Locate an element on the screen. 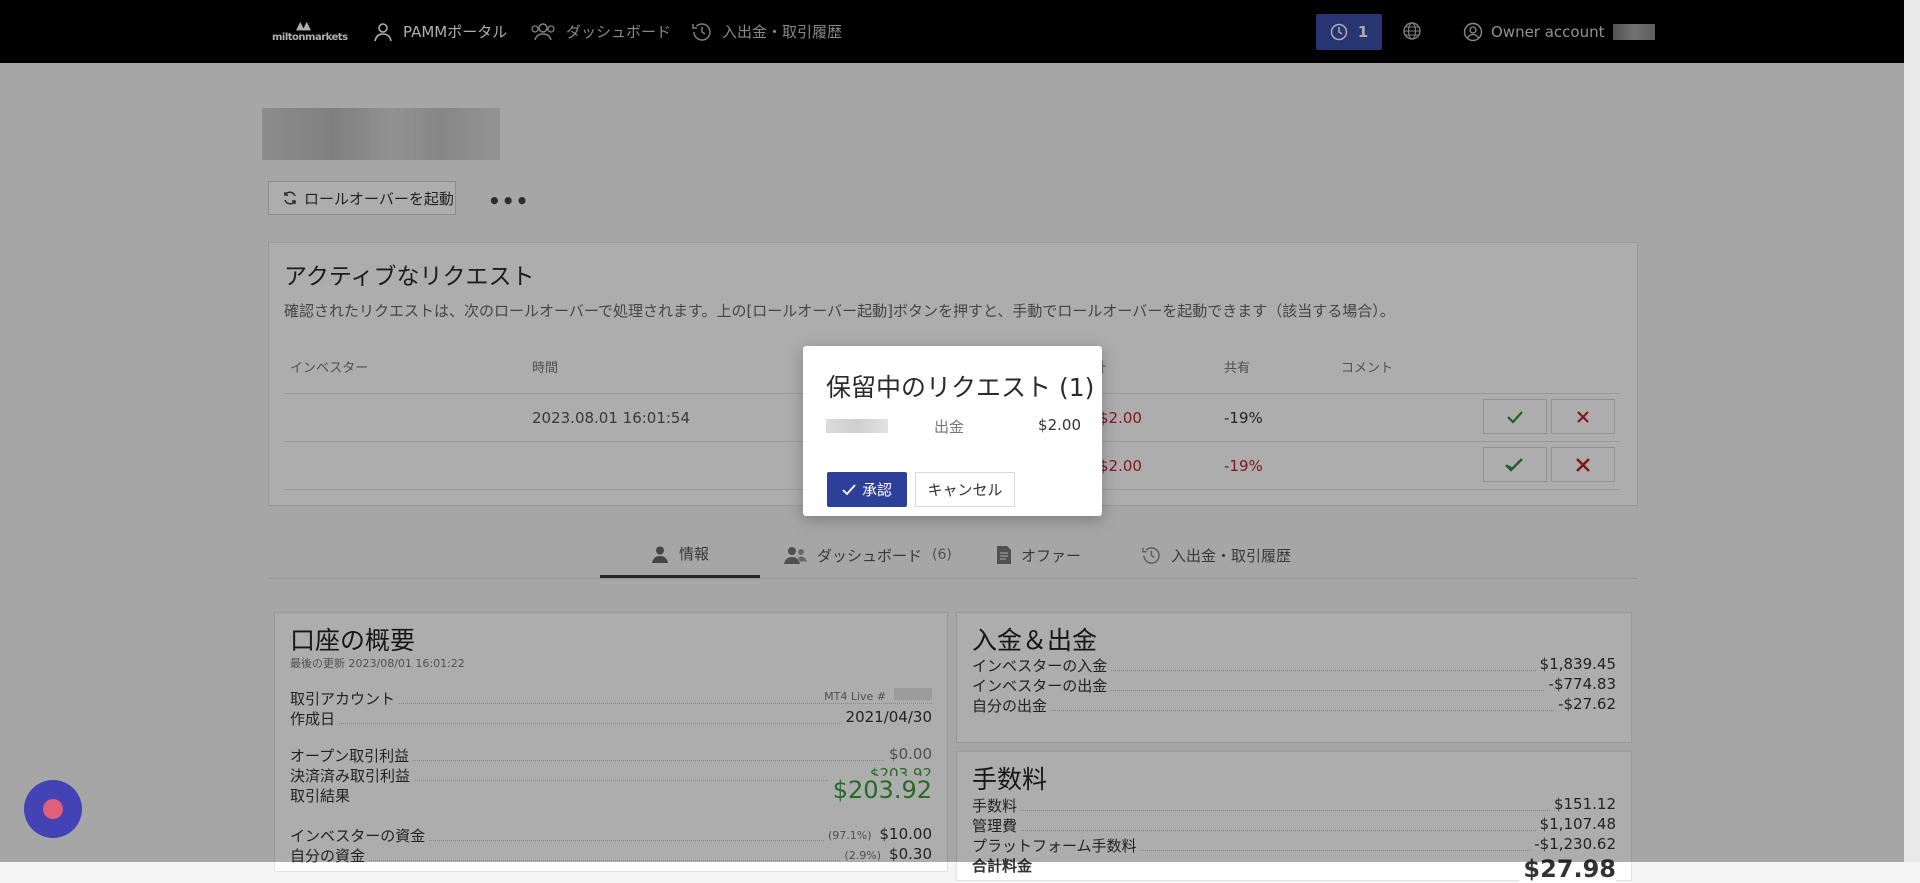 The height and width of the screenshot is (883, 1920). modal-request-type: 出金 is located at coordinates (949, 427).